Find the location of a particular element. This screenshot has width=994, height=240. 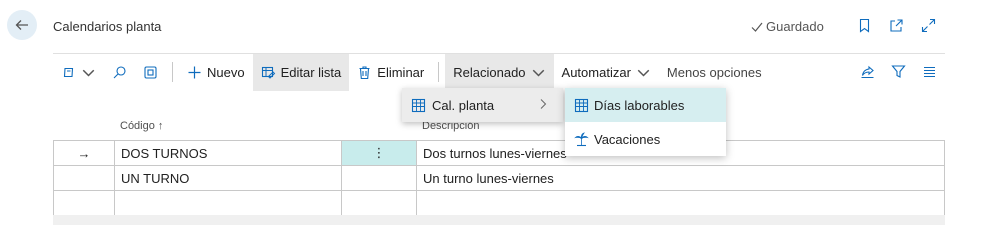

arrow-left-icon is located at coordinates (21, 25).